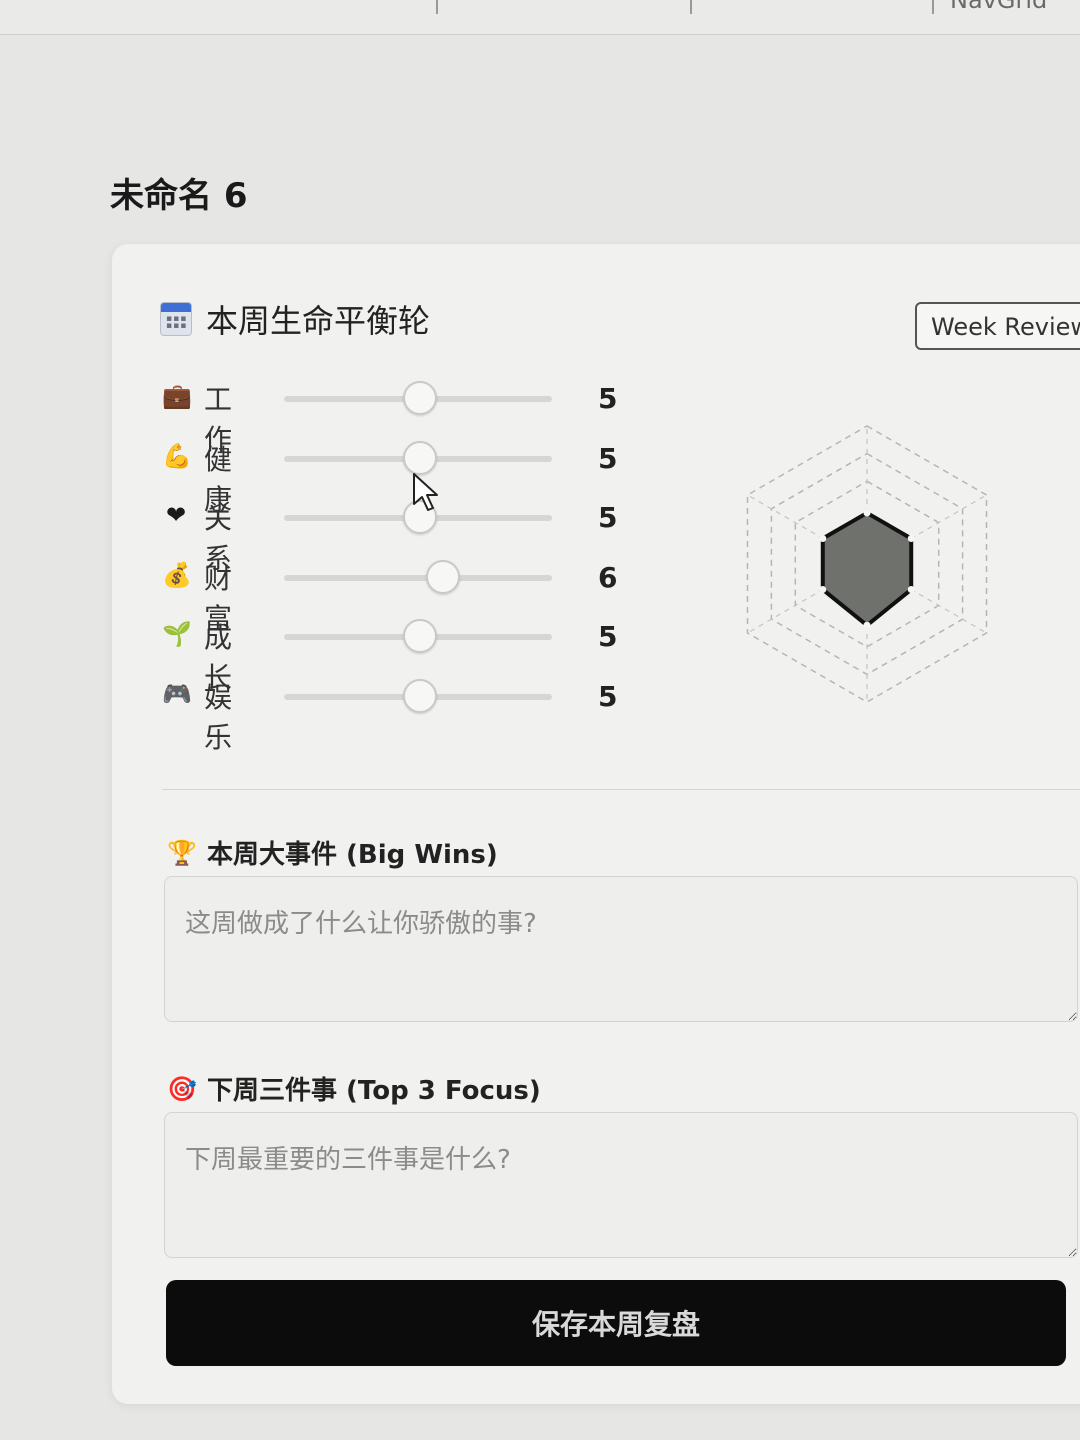 The width and height of the screenshot is (1080, 1440). I want to click on radar-data-polygon, so click(867, 569).